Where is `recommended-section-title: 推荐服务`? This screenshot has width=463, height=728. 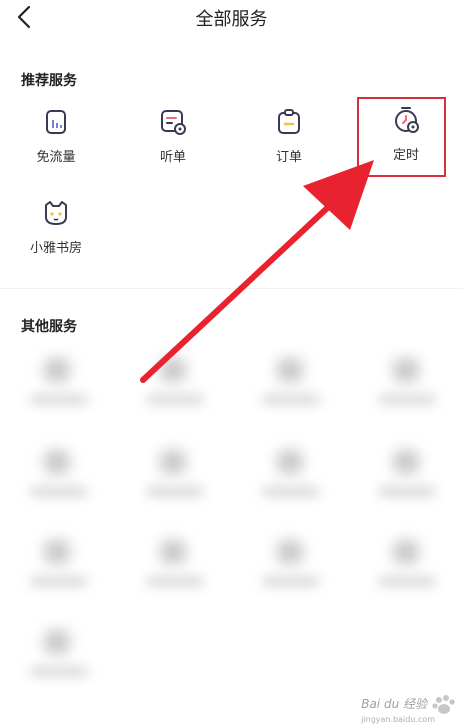 recommended-section-title: 推荐服务 is located at coordinates (49, 81).